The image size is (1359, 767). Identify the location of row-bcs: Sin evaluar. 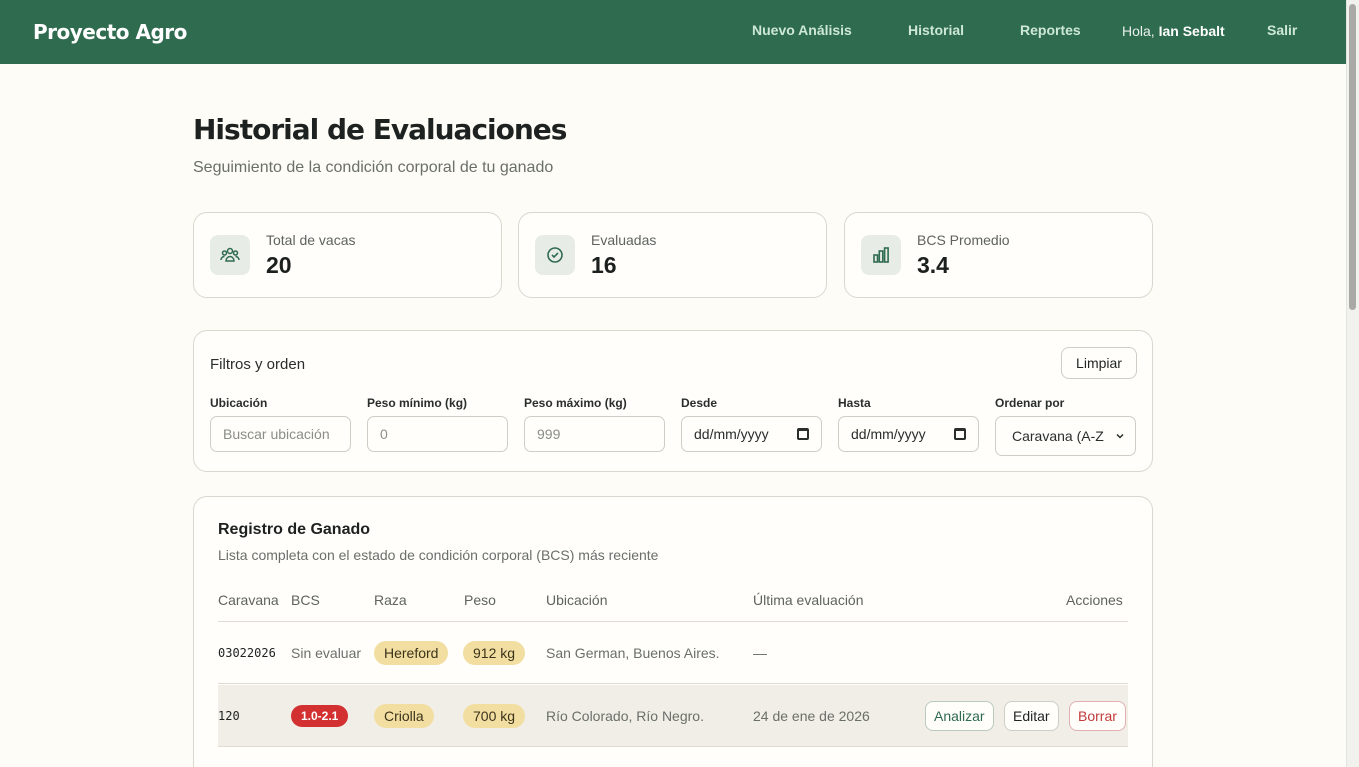
(326, 653).